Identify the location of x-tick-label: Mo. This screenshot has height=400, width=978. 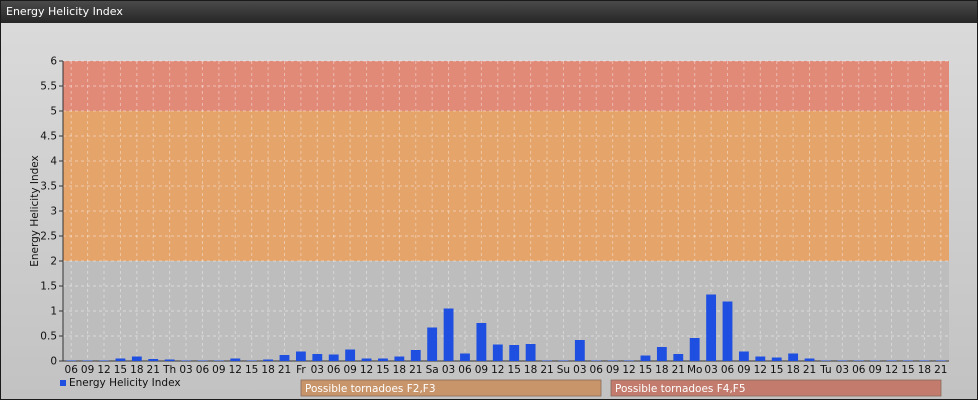
(694, 370).